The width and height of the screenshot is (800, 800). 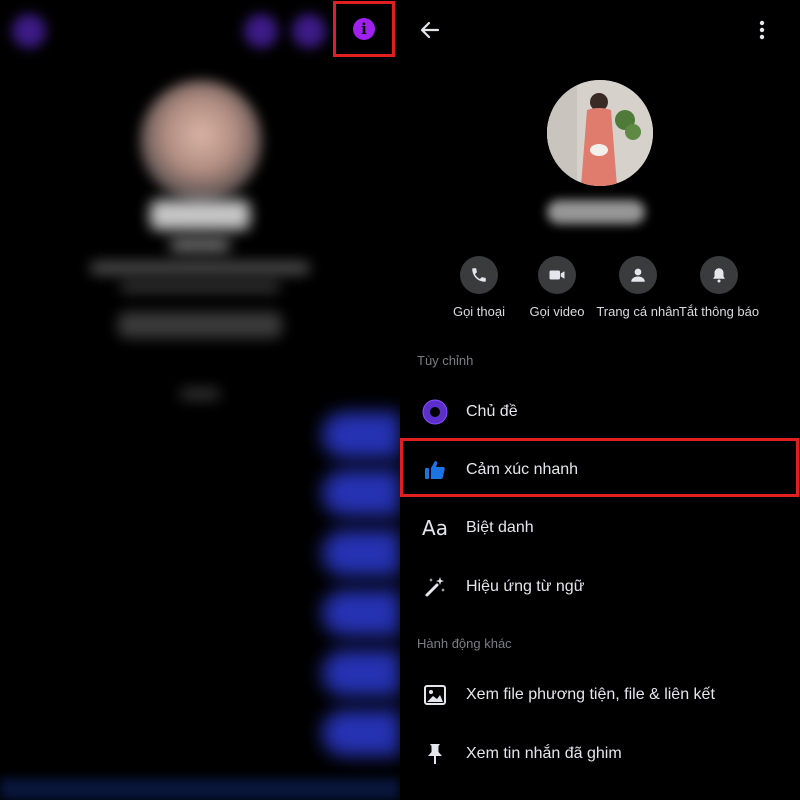 What do you see at coordinates (445, 360) in the screenshot?
I see `section-header-customize: Tùy chỉnh` at bounding box center [445, 360].